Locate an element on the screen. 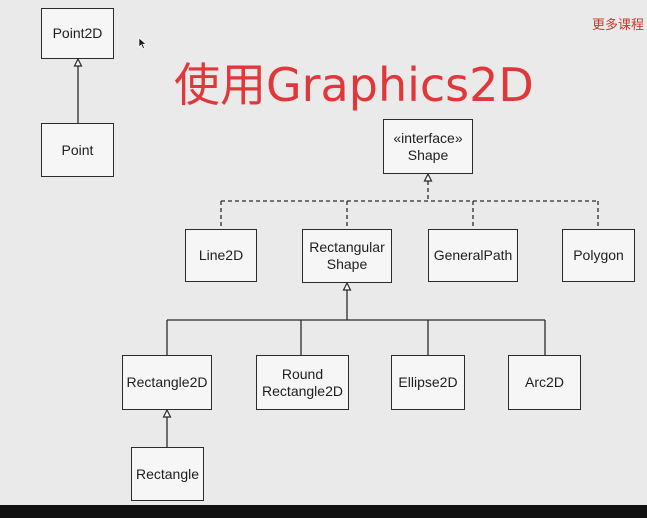 Image resolution: width=647 pixels, height=518 pixels. class-label: Ellipse2D is located at coordinates (428, 382).